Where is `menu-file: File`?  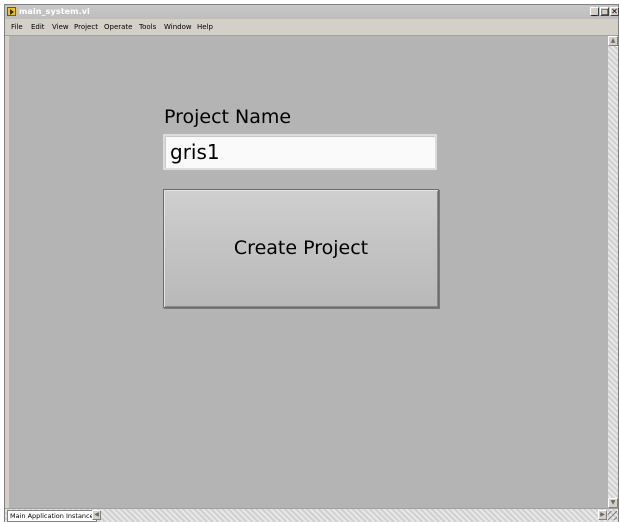 menu-file: File is located at coordinates (17, 27).